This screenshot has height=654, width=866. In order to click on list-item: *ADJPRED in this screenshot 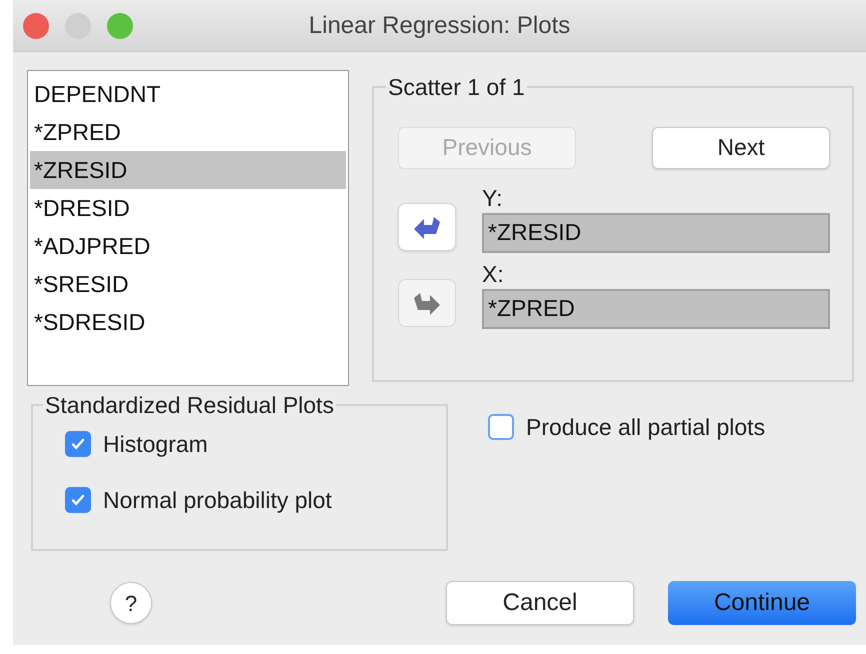, I will do `click(188, 246)`.